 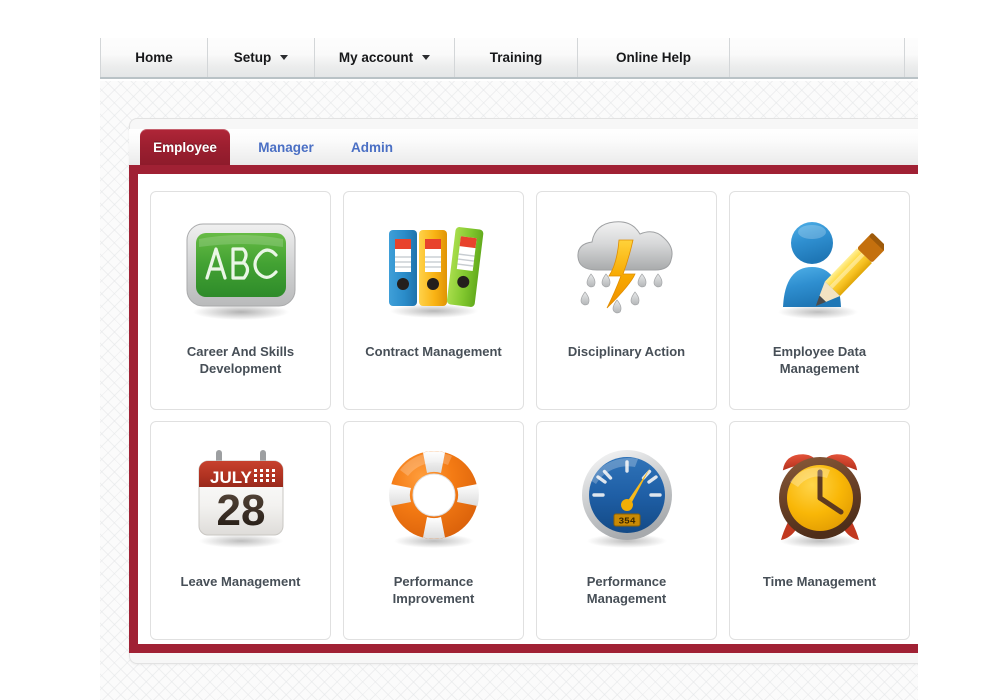 What do you see at coordinates (433, 268) in the screenshot?
I see `binders-icon` at bounding box center [433, 268].